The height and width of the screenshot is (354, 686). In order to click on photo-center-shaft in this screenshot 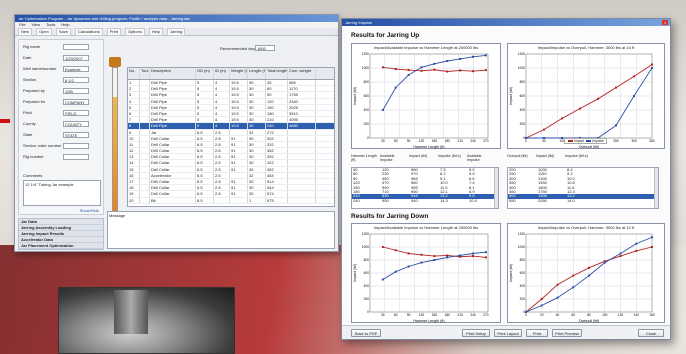, I will do `click(131, 312)`.